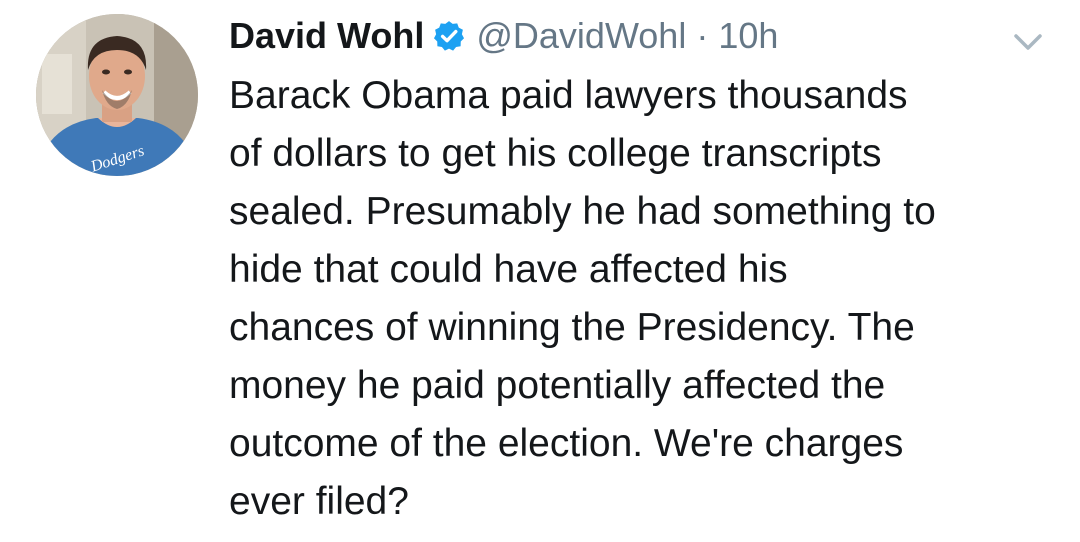 The width and height of the screenshot is (1080, 542). I want to click on tweet-text-line: outcome of the election. We're charges, so click(566, 443).